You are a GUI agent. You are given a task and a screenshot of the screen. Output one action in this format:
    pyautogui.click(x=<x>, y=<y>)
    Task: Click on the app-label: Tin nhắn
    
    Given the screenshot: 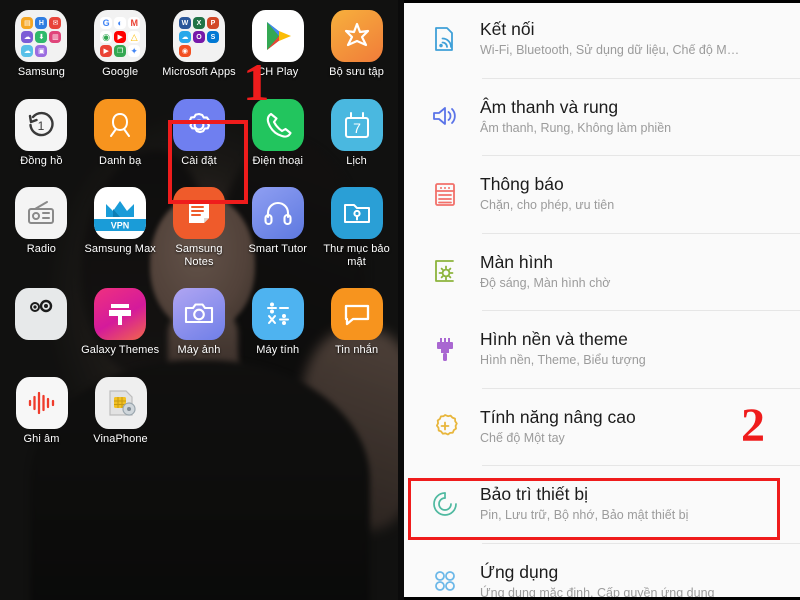 What is the action you would take?
    pyautogui.click(x=356, y=350)
    